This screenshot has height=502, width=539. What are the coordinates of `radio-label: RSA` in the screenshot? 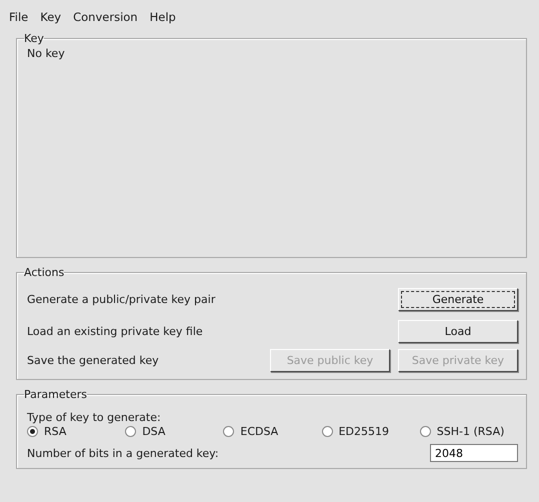 It's located at (55, 431).